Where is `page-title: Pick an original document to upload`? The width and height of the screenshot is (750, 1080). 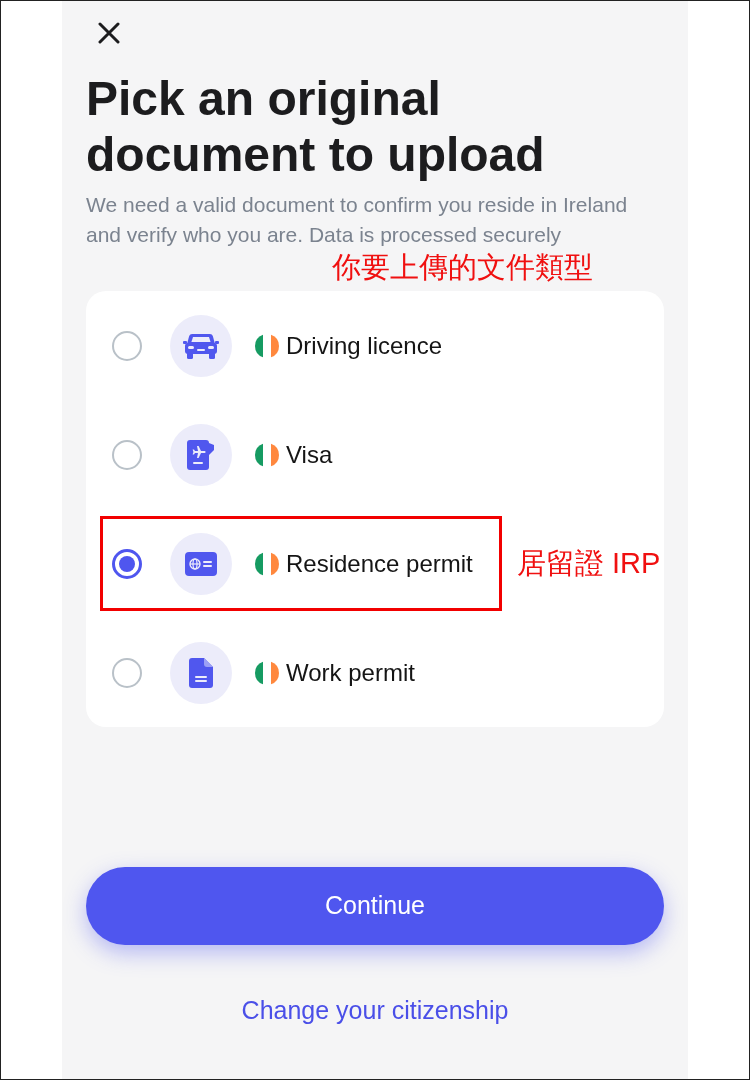 page-title: Pick an original document to upload is located at coordinates (316, 127).